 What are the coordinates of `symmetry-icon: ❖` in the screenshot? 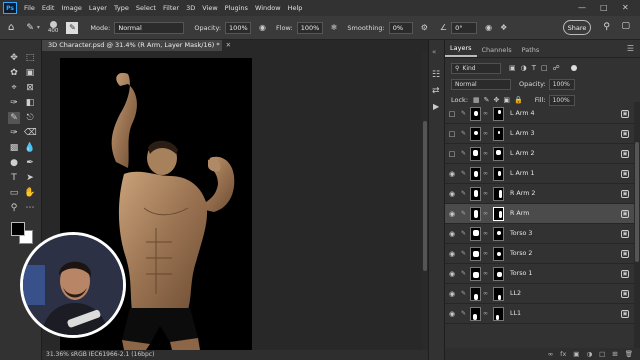 It's located at (503, 27).